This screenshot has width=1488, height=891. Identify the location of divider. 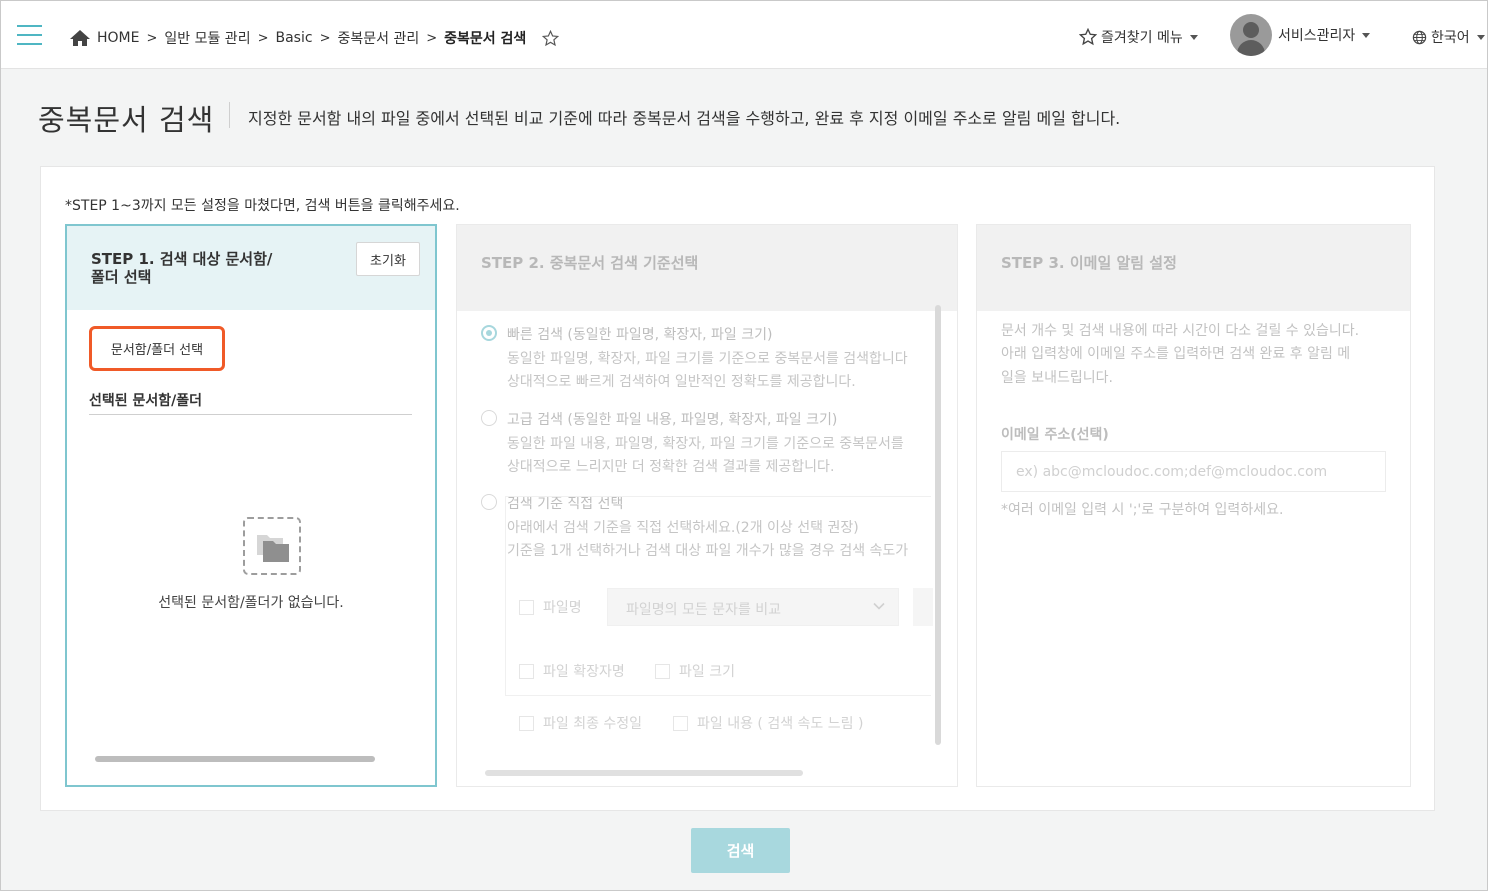
(250, 414).